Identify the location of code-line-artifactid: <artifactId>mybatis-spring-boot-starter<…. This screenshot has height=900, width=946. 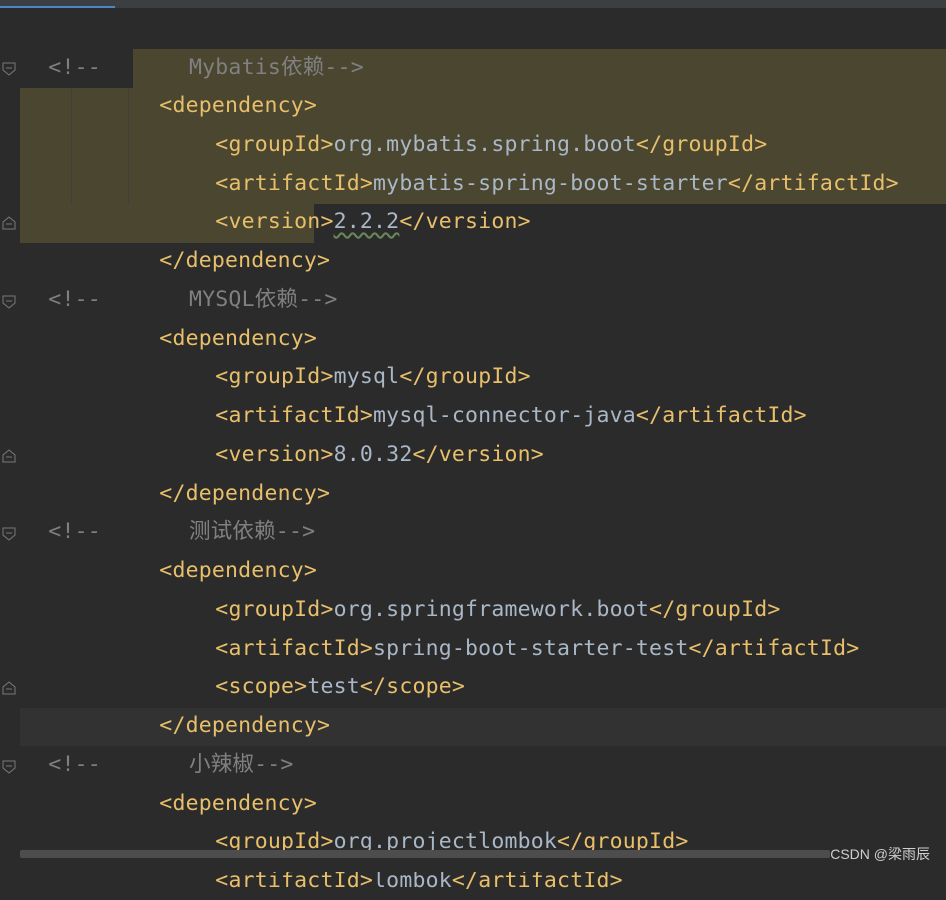
(544, 161).